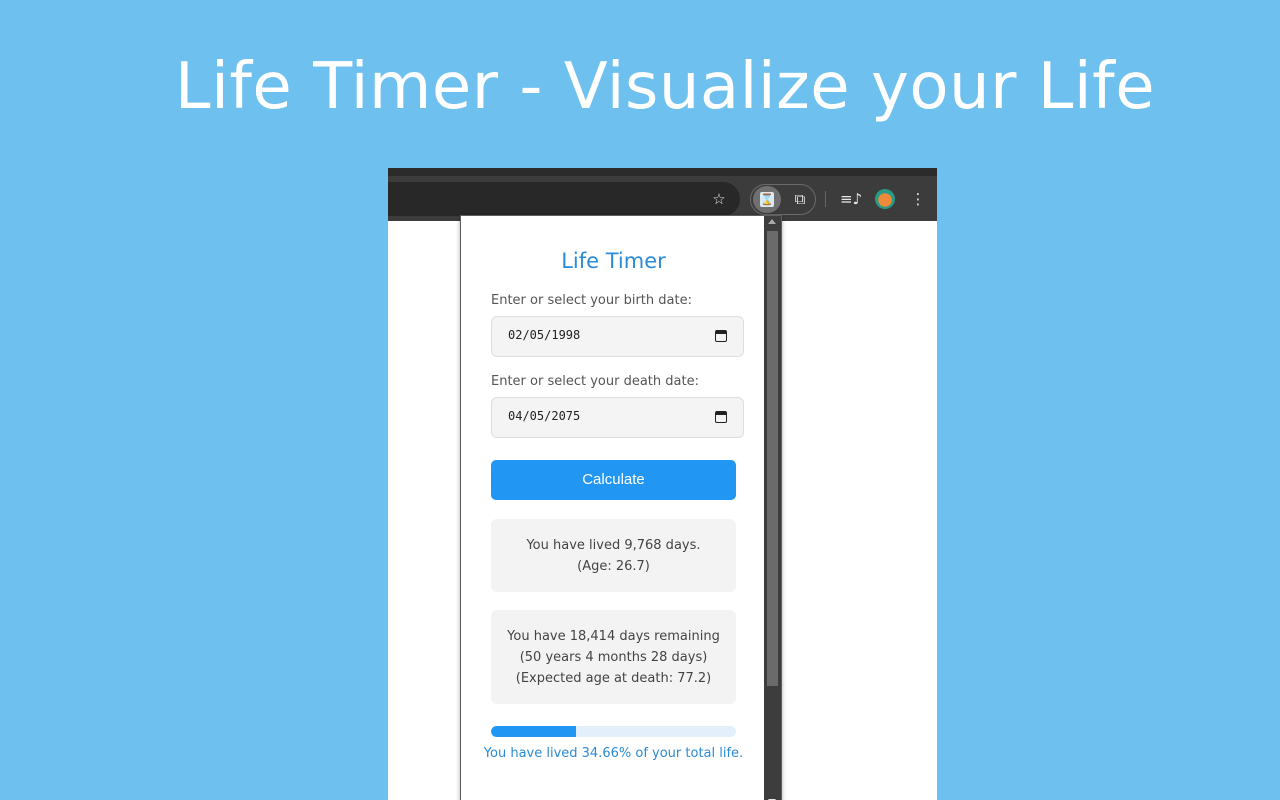  What do you see at coordinates (613, 731) in the screenshot?
I see `life-progress-bar` at bounding box center [613, 731].